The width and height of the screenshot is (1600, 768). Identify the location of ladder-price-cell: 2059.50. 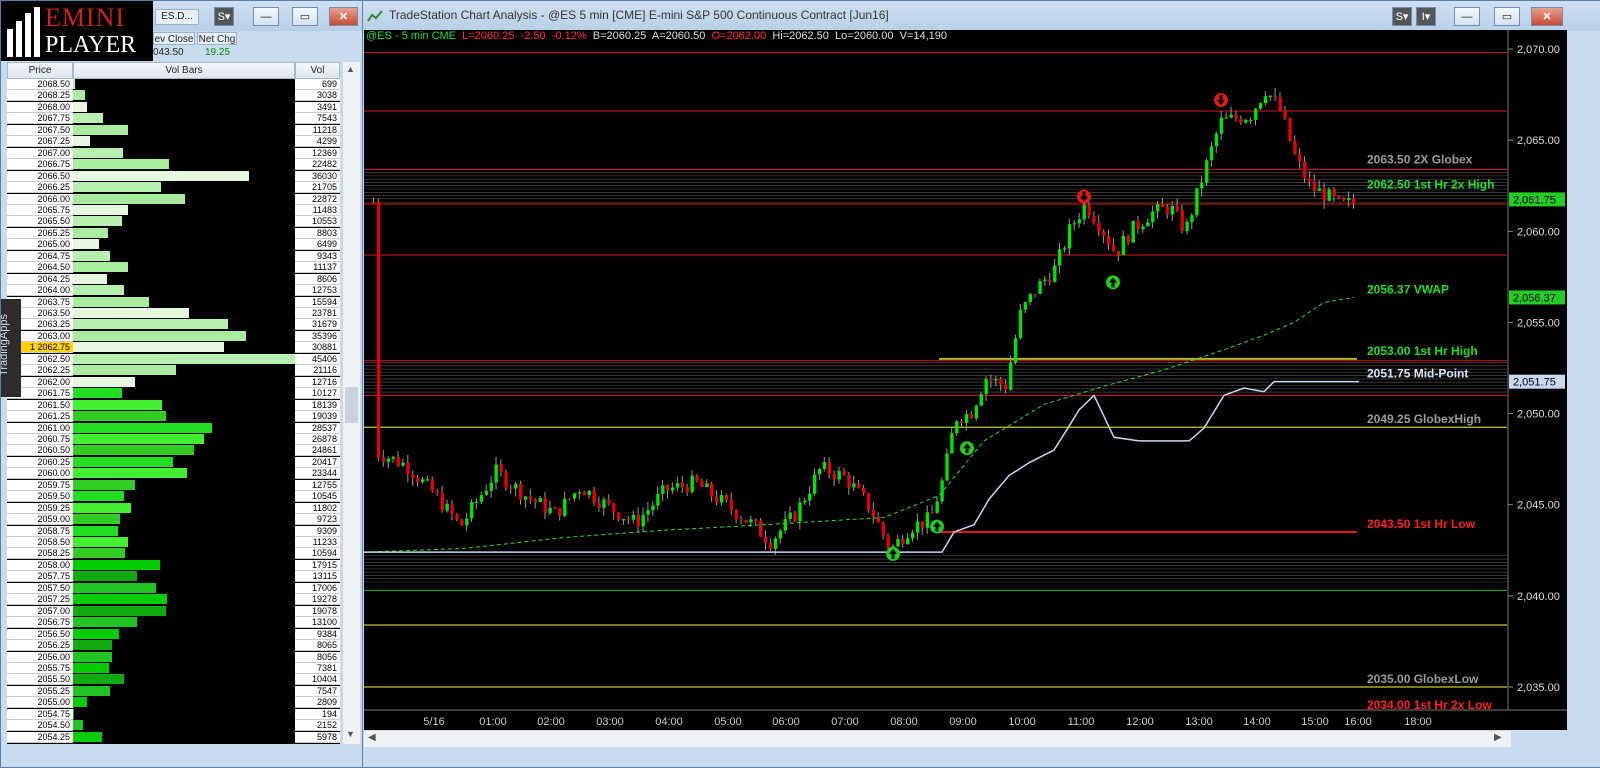
(40, 497).